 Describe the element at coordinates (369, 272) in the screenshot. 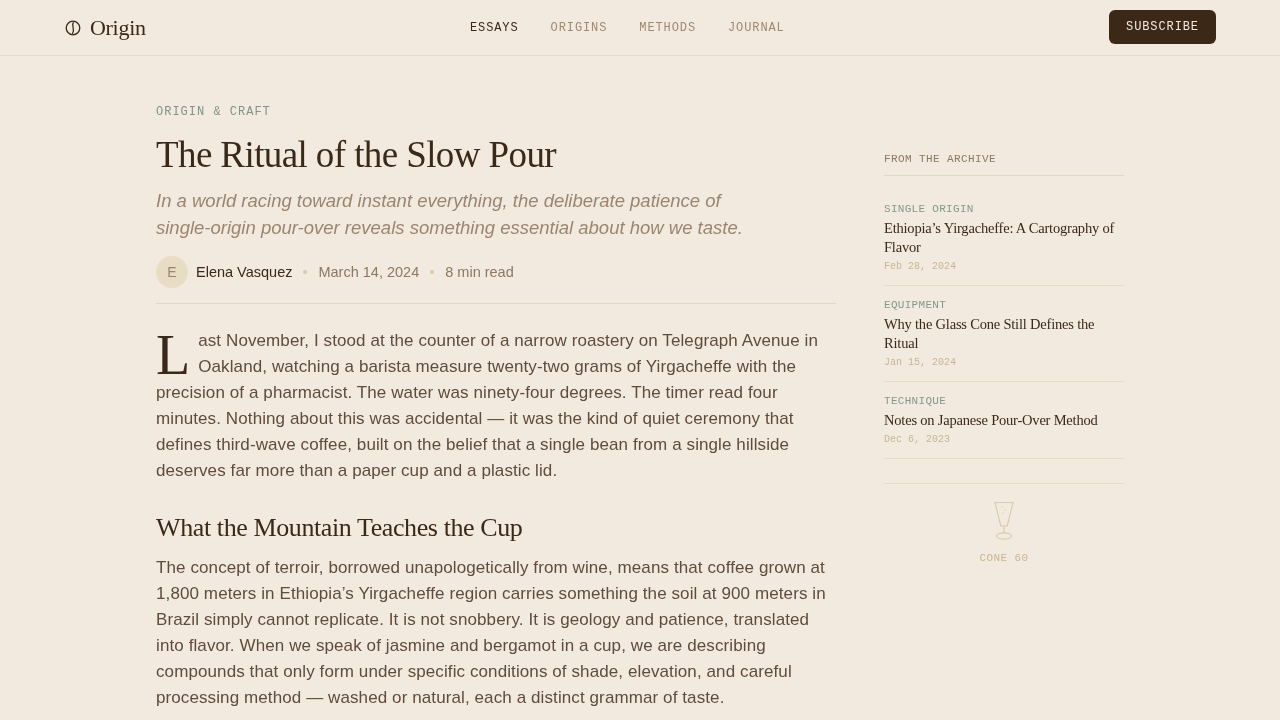

I see `publish-date: March 14, 2024` at that location.